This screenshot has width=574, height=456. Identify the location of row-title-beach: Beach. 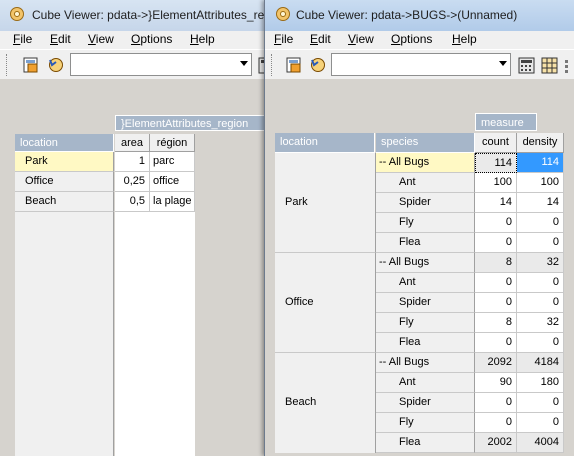
(64, 202).